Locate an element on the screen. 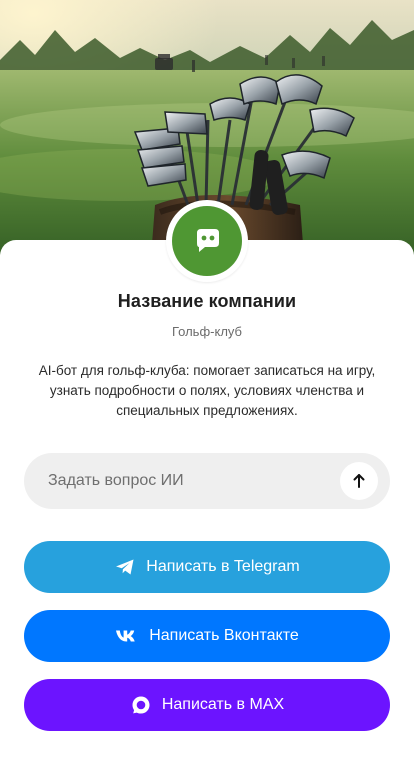  vk-icon is located at coordinates (127, 636).